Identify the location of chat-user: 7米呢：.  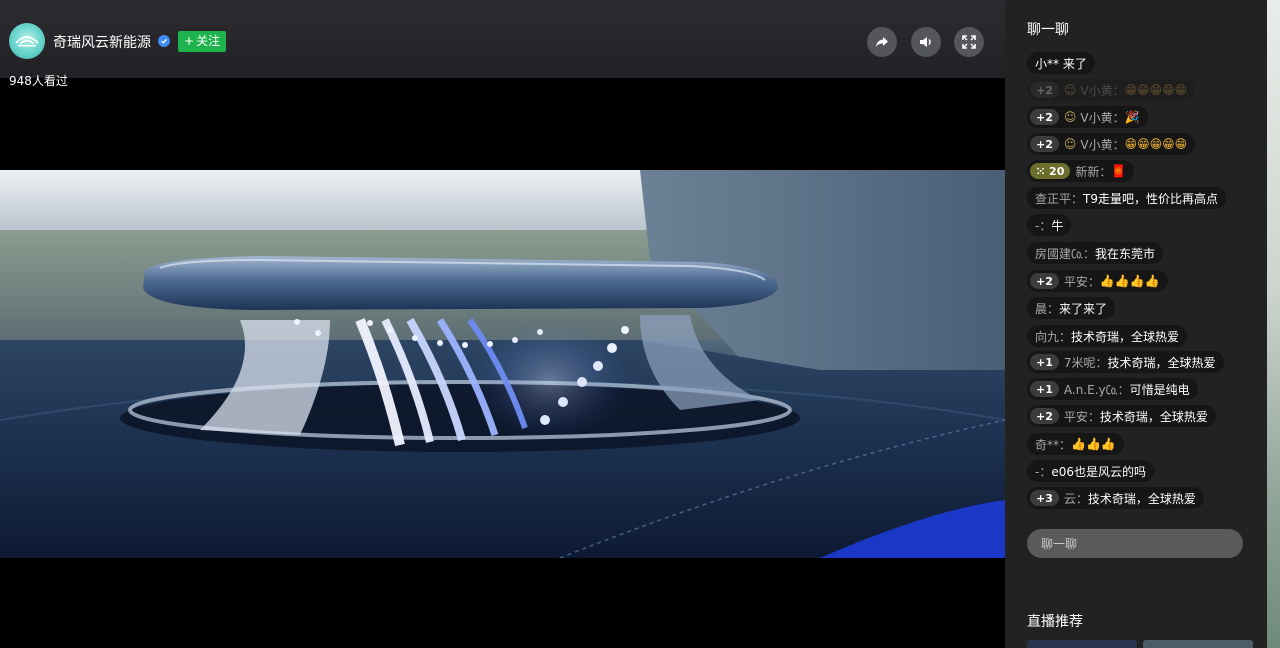
(1085, 362).